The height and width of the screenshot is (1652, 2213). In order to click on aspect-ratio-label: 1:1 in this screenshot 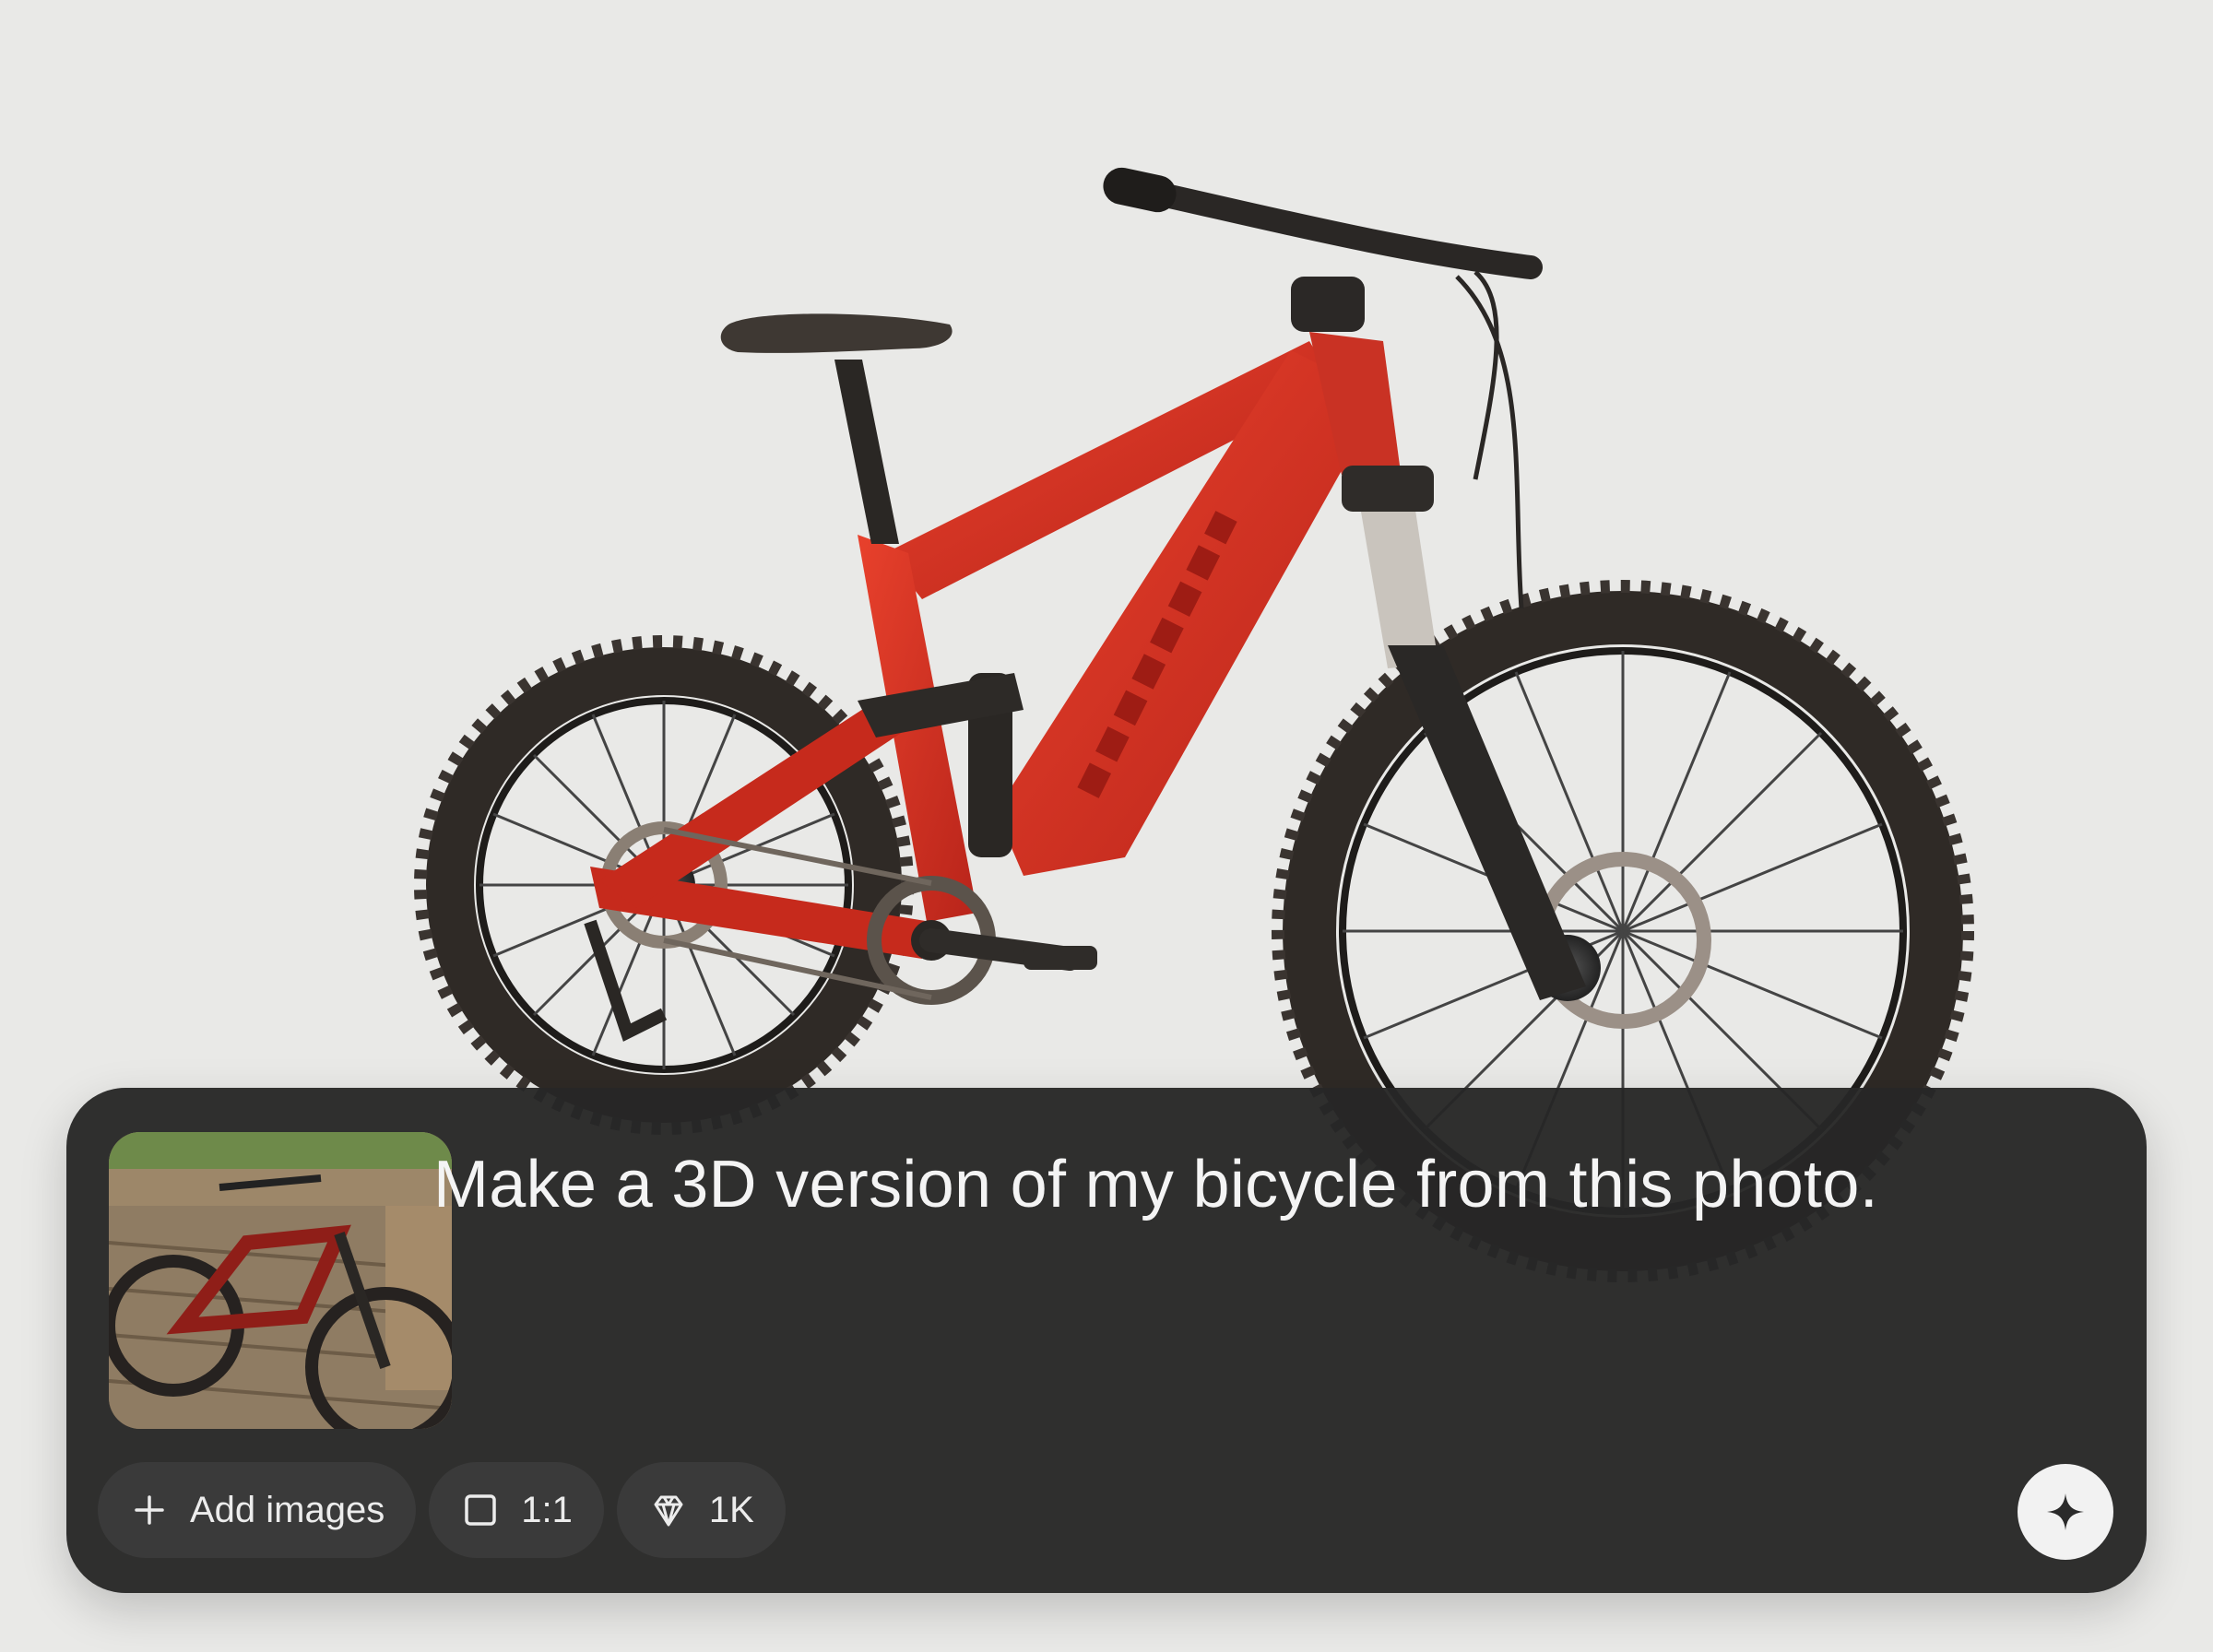, I will do `click(547, 1509)`.